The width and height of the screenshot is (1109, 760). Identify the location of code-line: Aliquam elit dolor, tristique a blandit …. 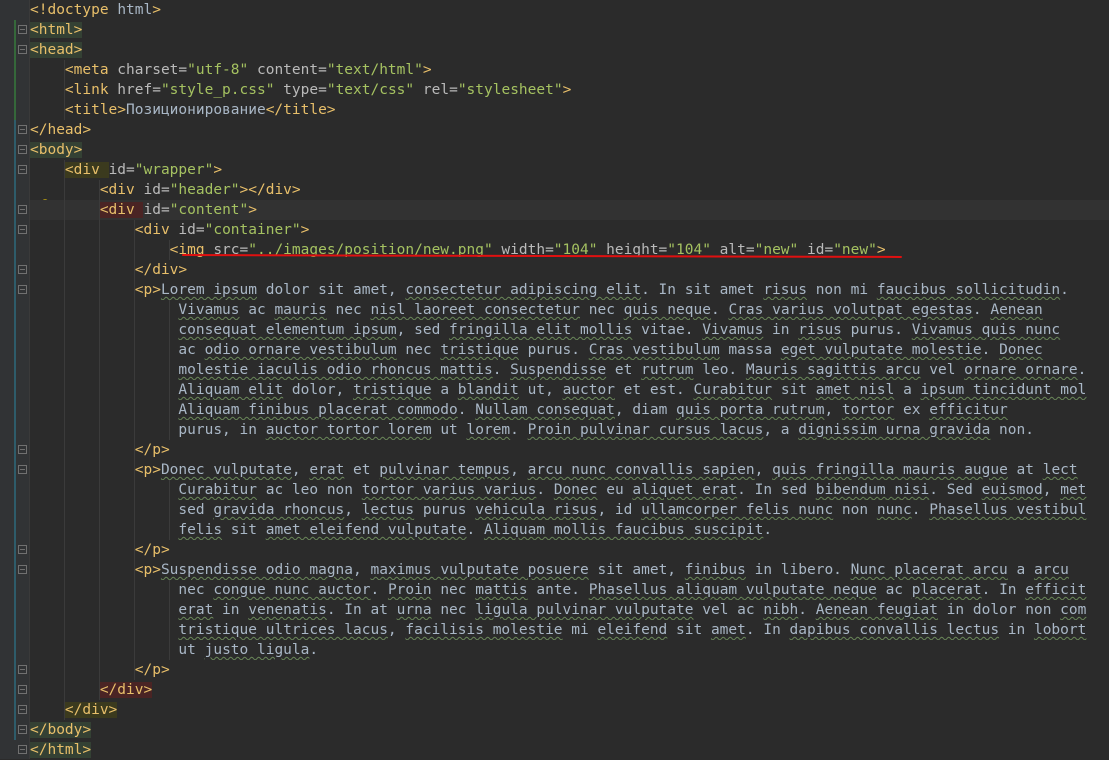
(569, 390).